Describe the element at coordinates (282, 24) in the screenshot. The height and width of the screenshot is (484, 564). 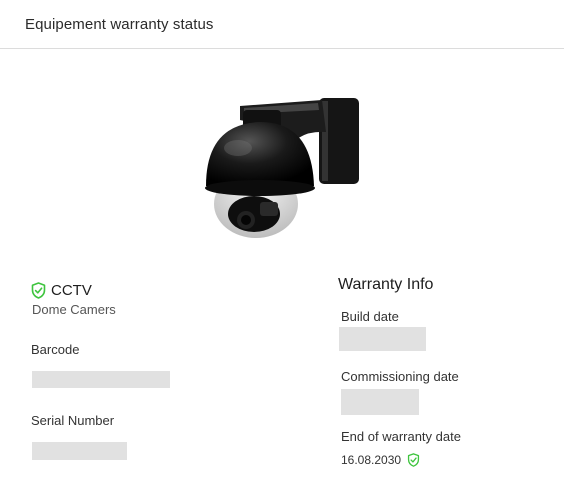
I see `page-header: Equipement warranty status` at that location.